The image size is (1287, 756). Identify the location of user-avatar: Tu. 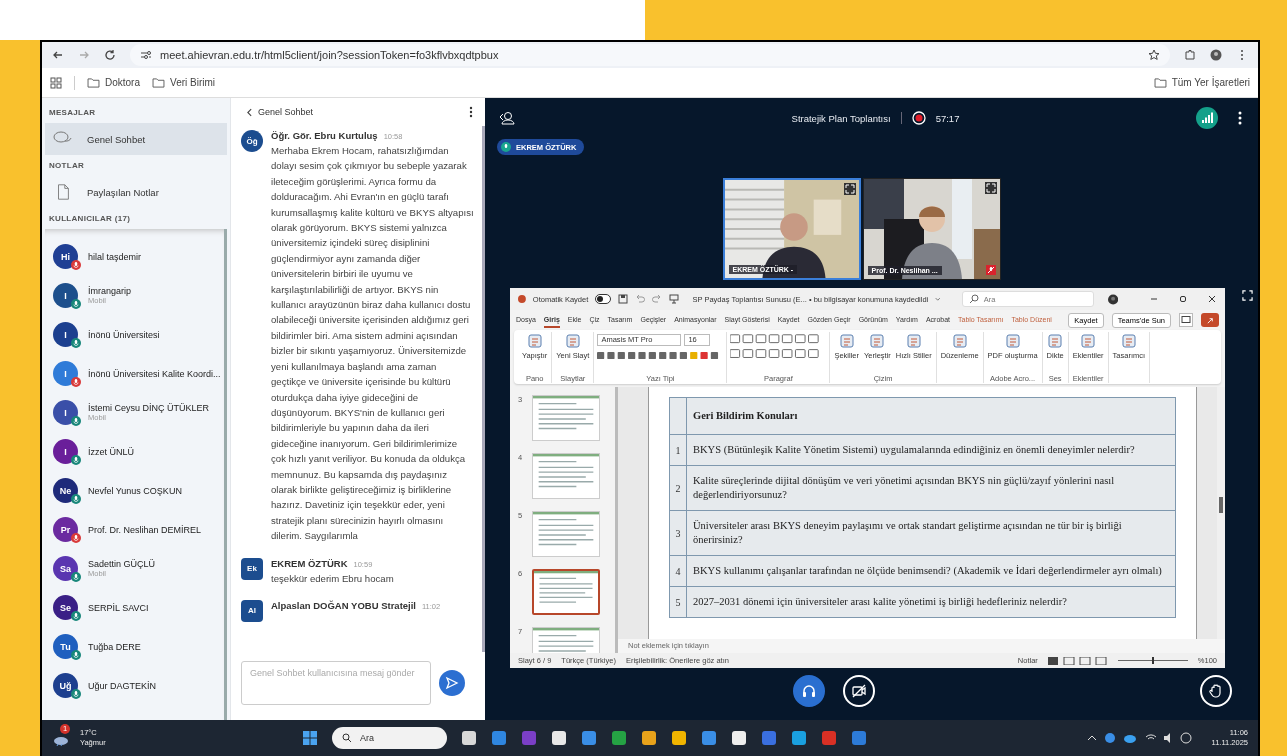
(65, 646).